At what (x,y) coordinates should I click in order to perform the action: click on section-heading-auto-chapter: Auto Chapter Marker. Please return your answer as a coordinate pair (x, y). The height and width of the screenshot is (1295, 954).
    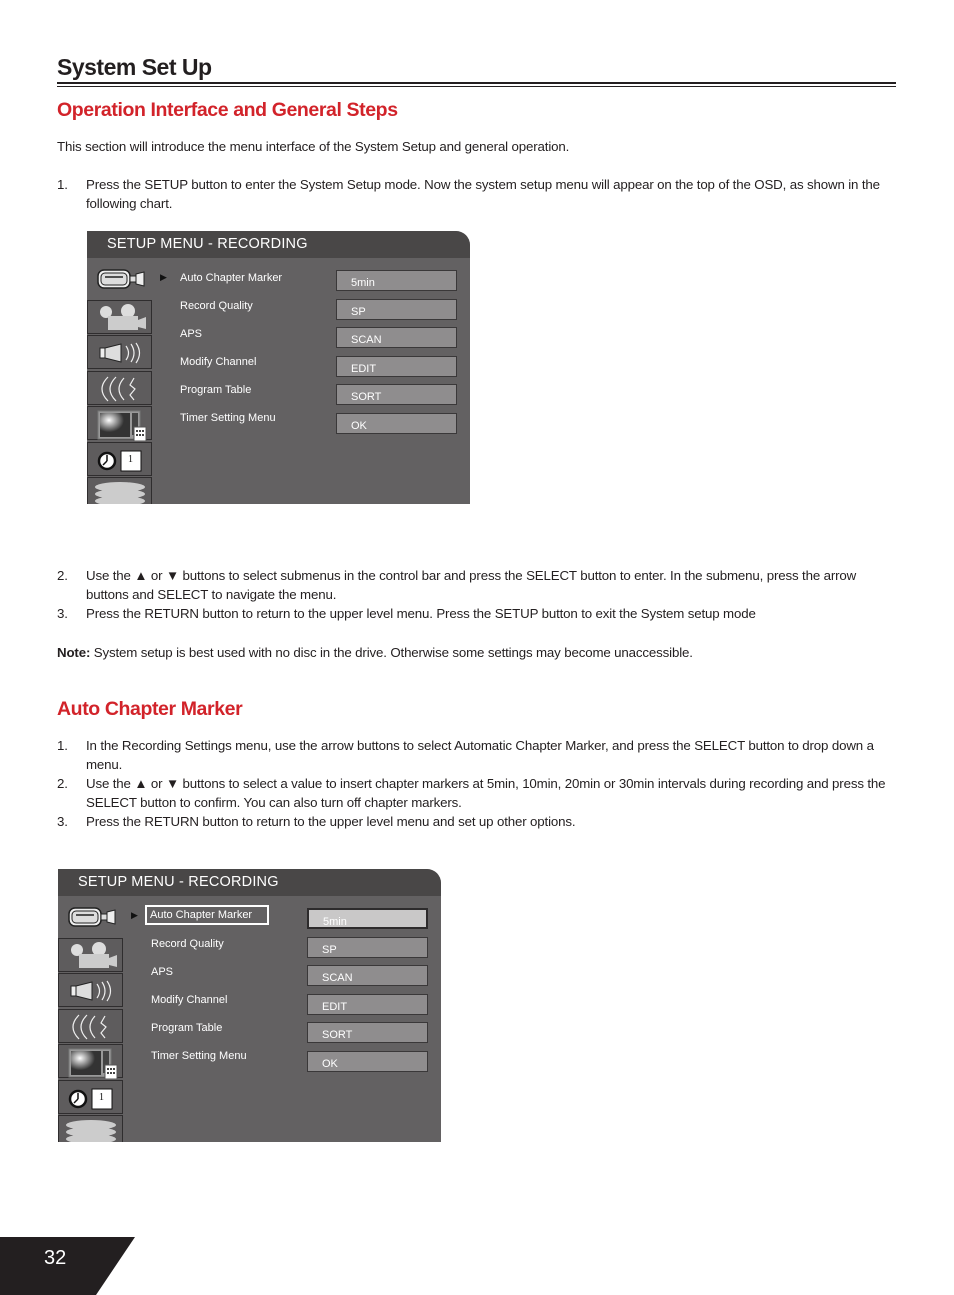
    Looking at the image, I should click on (150, 709).